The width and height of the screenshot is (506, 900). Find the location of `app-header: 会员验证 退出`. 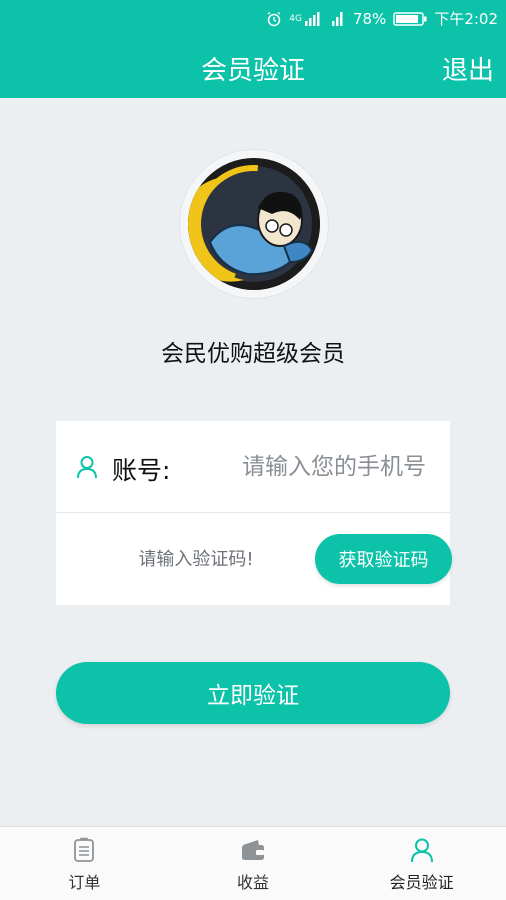

app-header: 会员验证 退出 is located at coordinates (253, 67).